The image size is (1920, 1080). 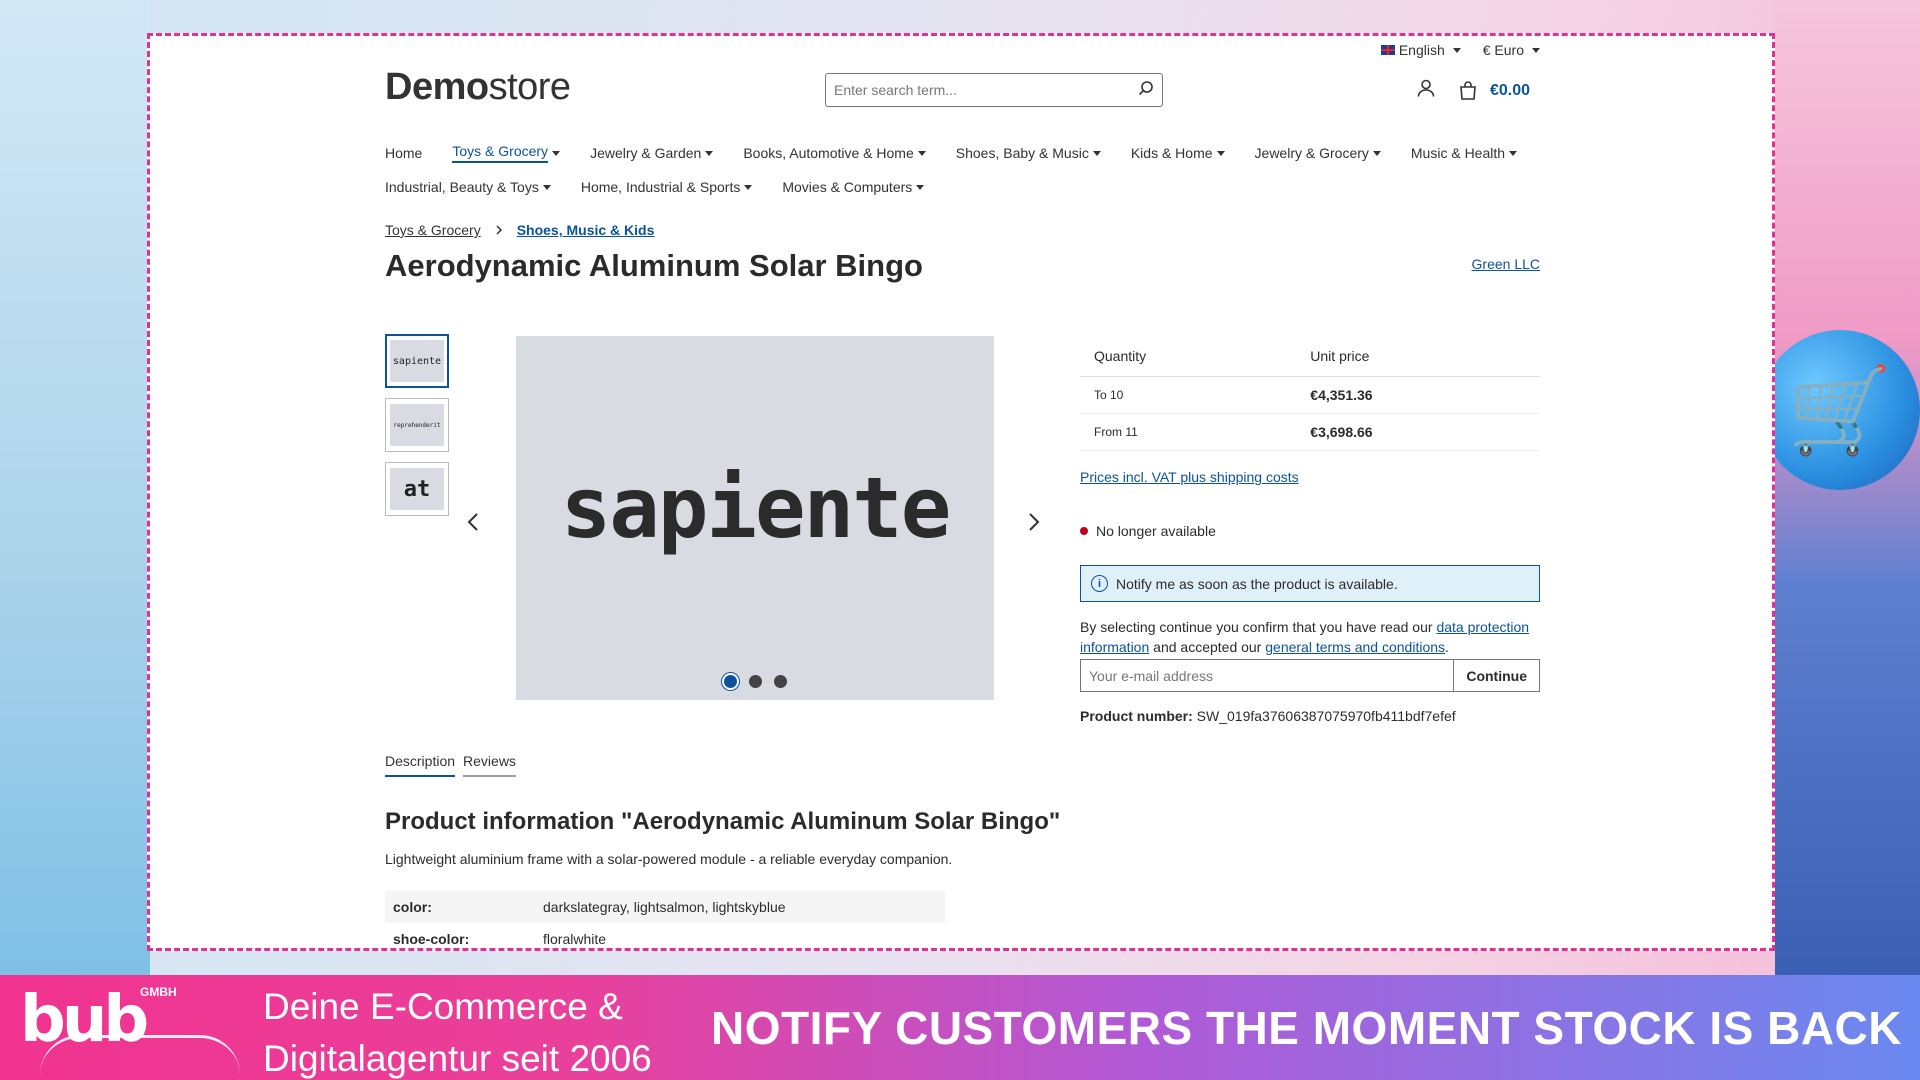 I want to click on price-qty: To 10, so click(x=1188, y=395).